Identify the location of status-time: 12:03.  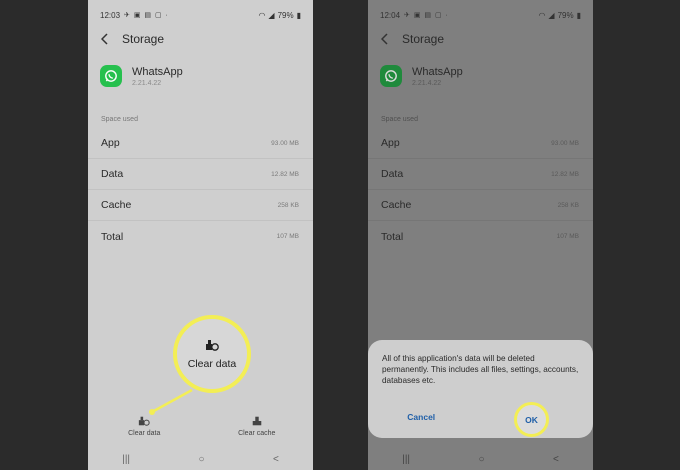
(110, 15).